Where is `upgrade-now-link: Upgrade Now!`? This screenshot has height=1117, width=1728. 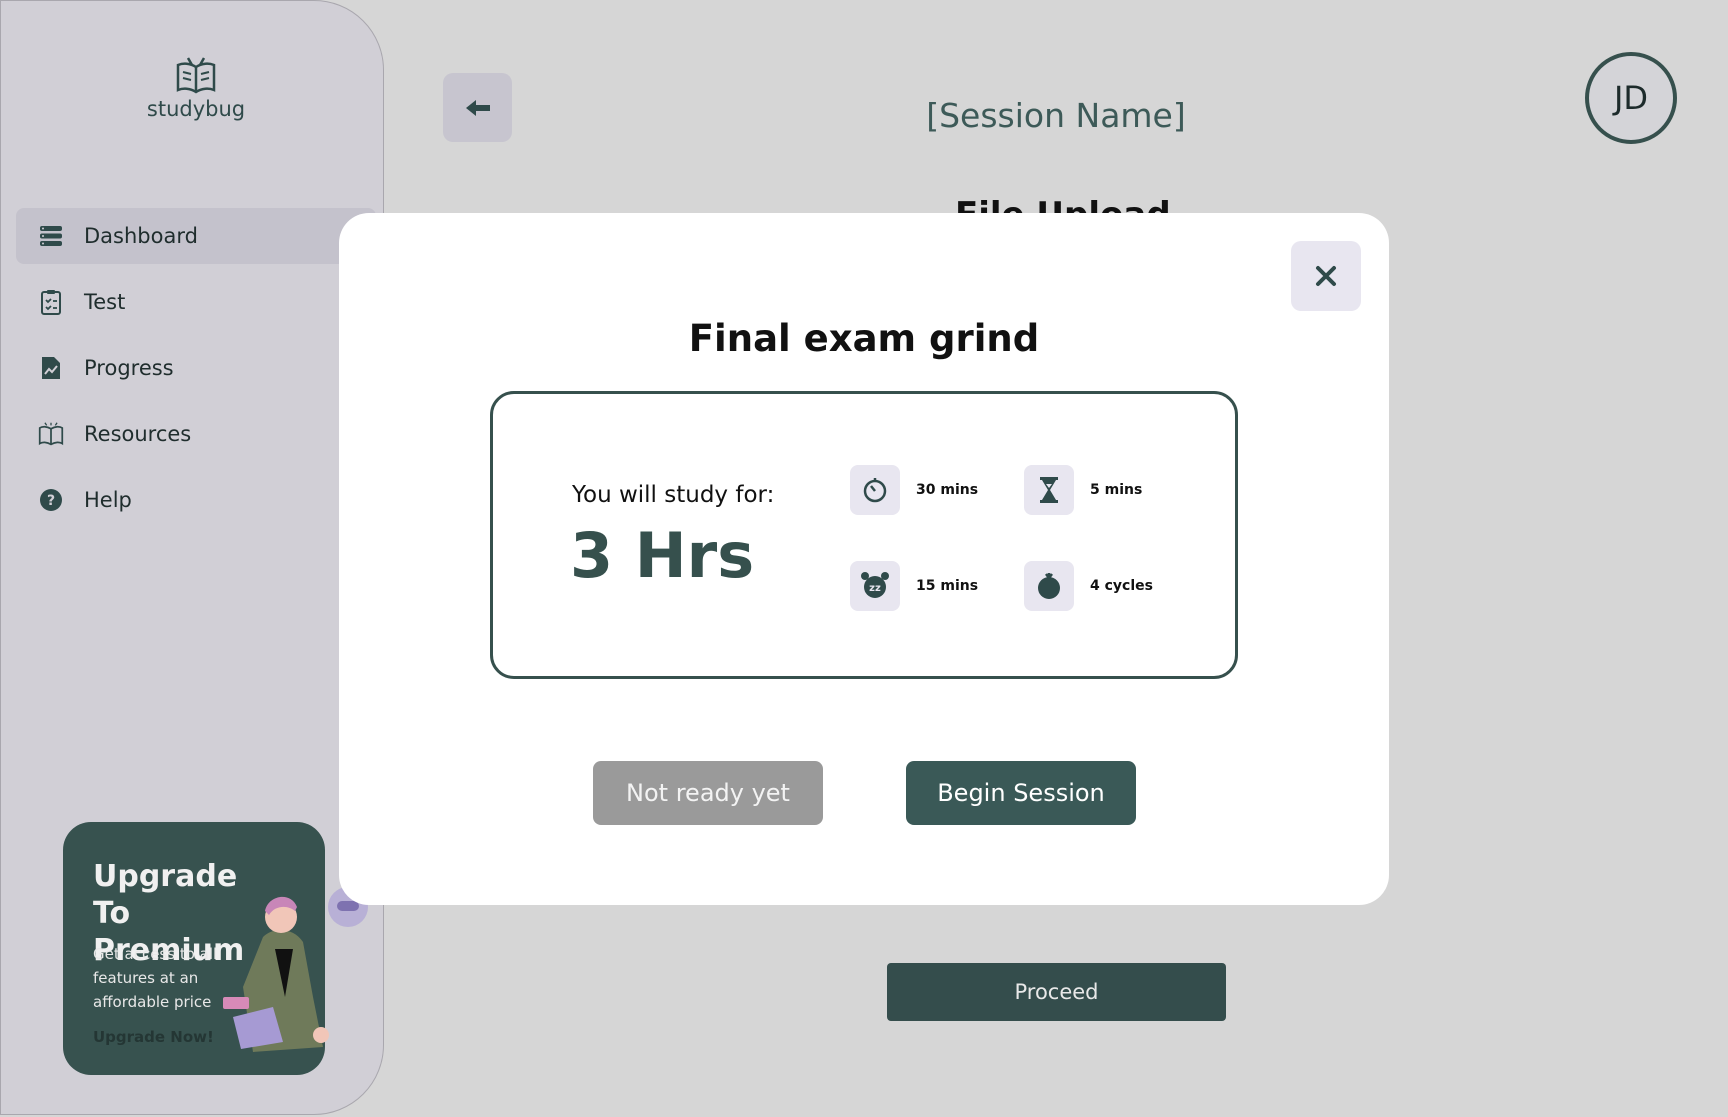 upgrade-now-link: Upgrade Now! is located at coordinates (153, 1037).